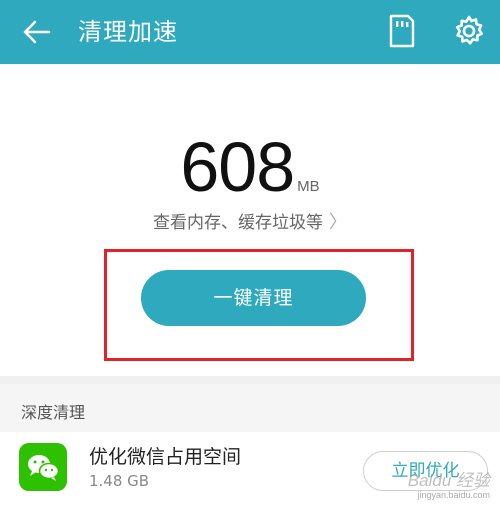 The image size is (500, 509). What do you see at coordinates (238, 223) in the screenshot?
I see `view-details-label: 查看内存、缓存垃圾等` at bounding box center [238, 223].